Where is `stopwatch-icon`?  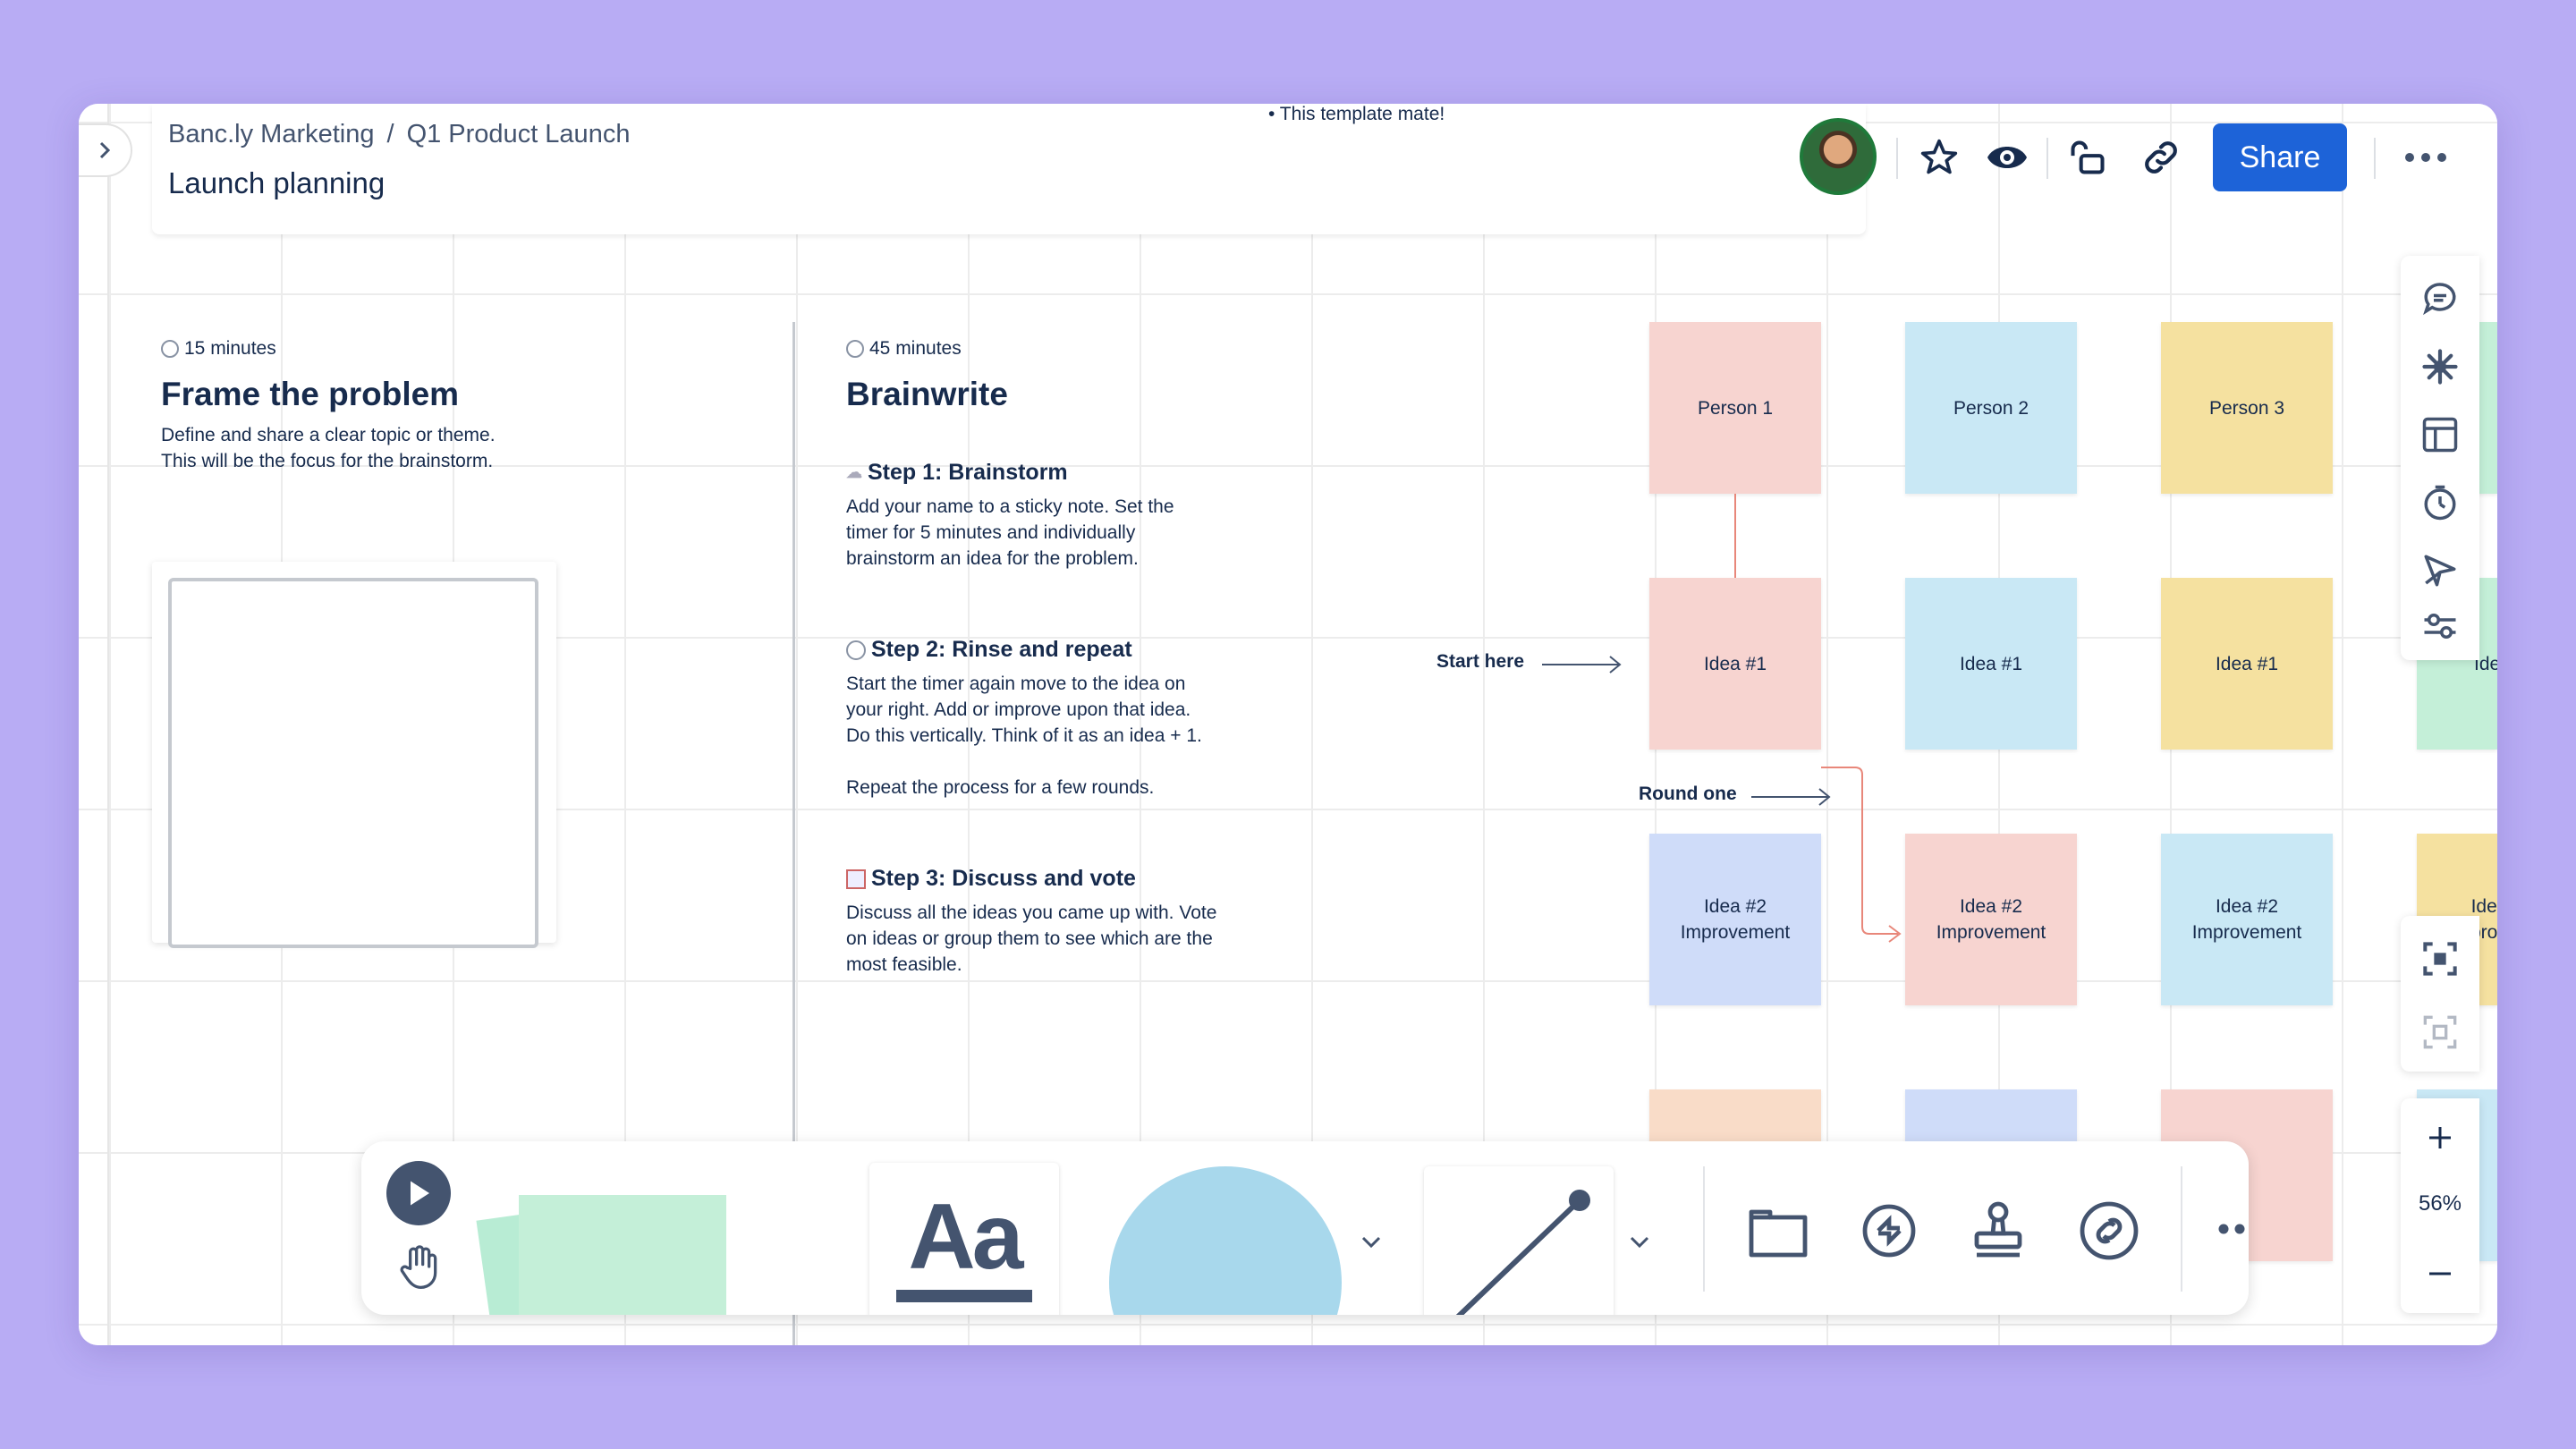
stopwatch-icon is located at coordinates (2440, 503).